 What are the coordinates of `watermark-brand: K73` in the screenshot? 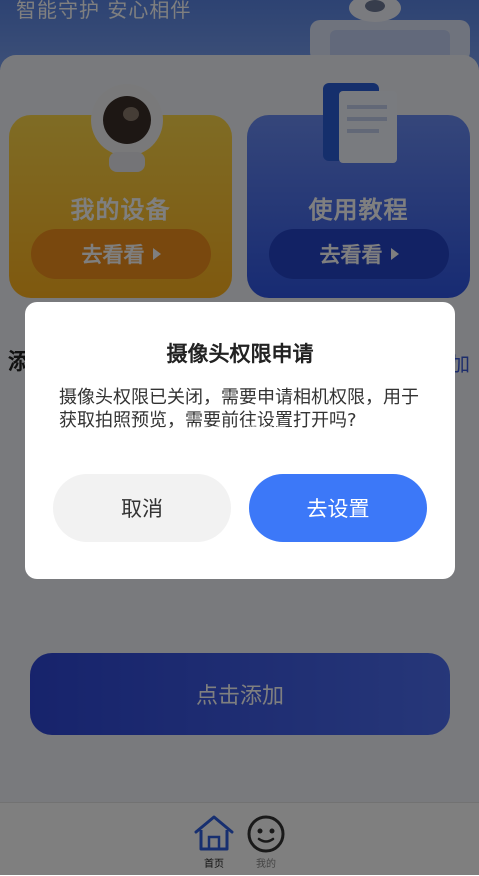 It's located at (200, 436).